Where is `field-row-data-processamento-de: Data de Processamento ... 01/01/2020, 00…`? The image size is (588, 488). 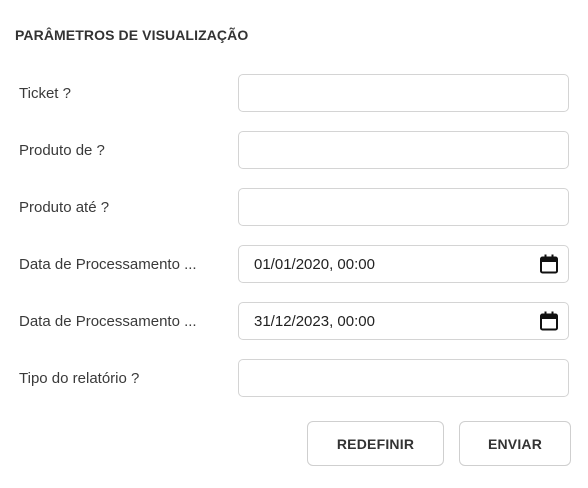 field-row-data-processamento-de: Data de Processamento ... 01/01/2020, 00… is located at coordinates (294, 265).